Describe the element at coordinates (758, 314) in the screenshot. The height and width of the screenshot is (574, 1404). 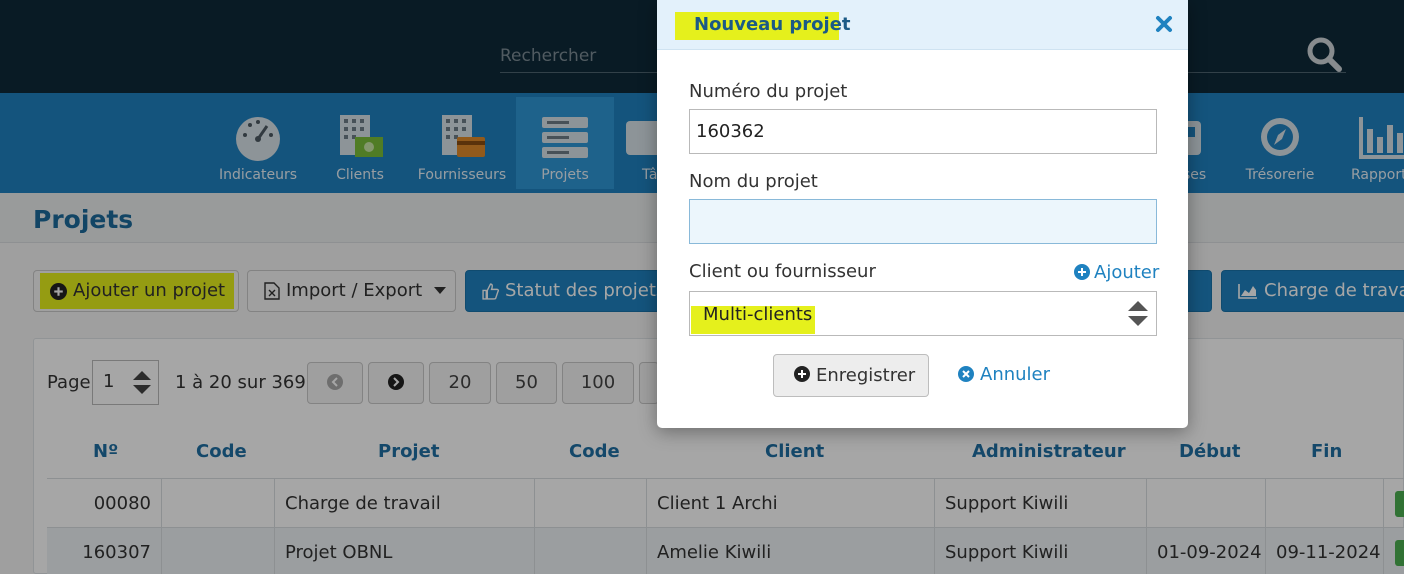
I see `client-supplier-value: Multi-clients` at that location.